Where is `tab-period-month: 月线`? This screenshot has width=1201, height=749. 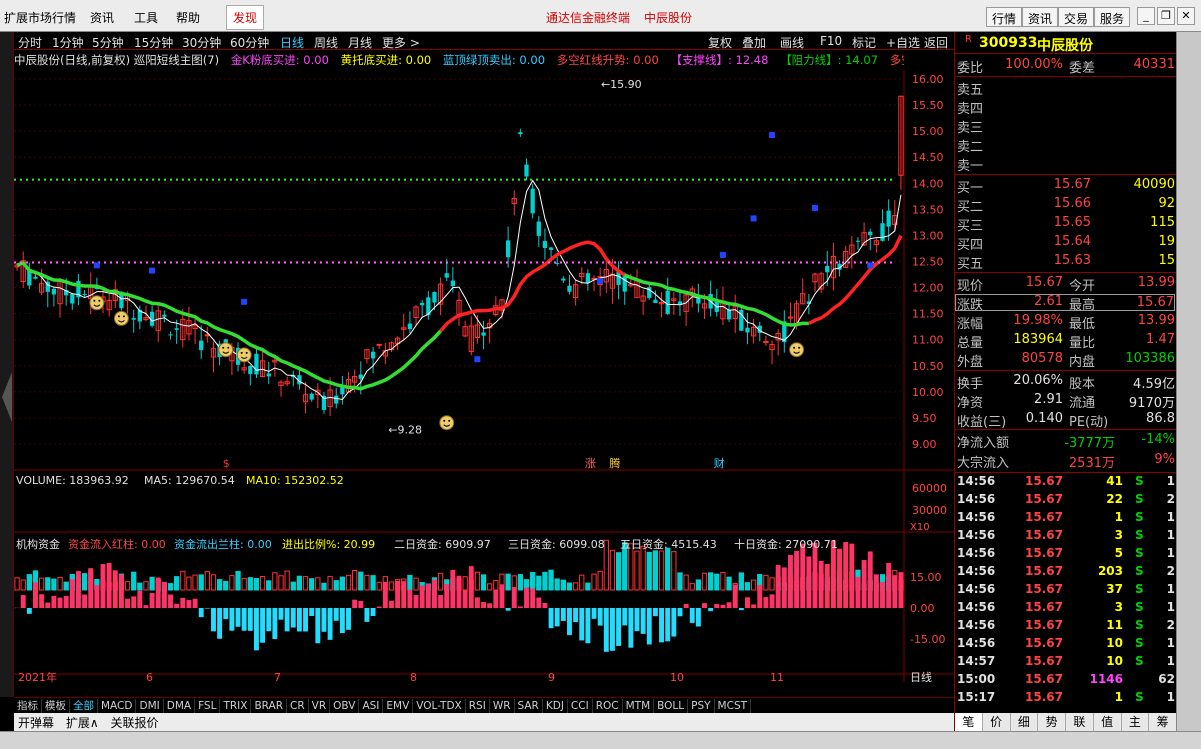 tab-period-month: 月线 is located at coordinates (360, 42).